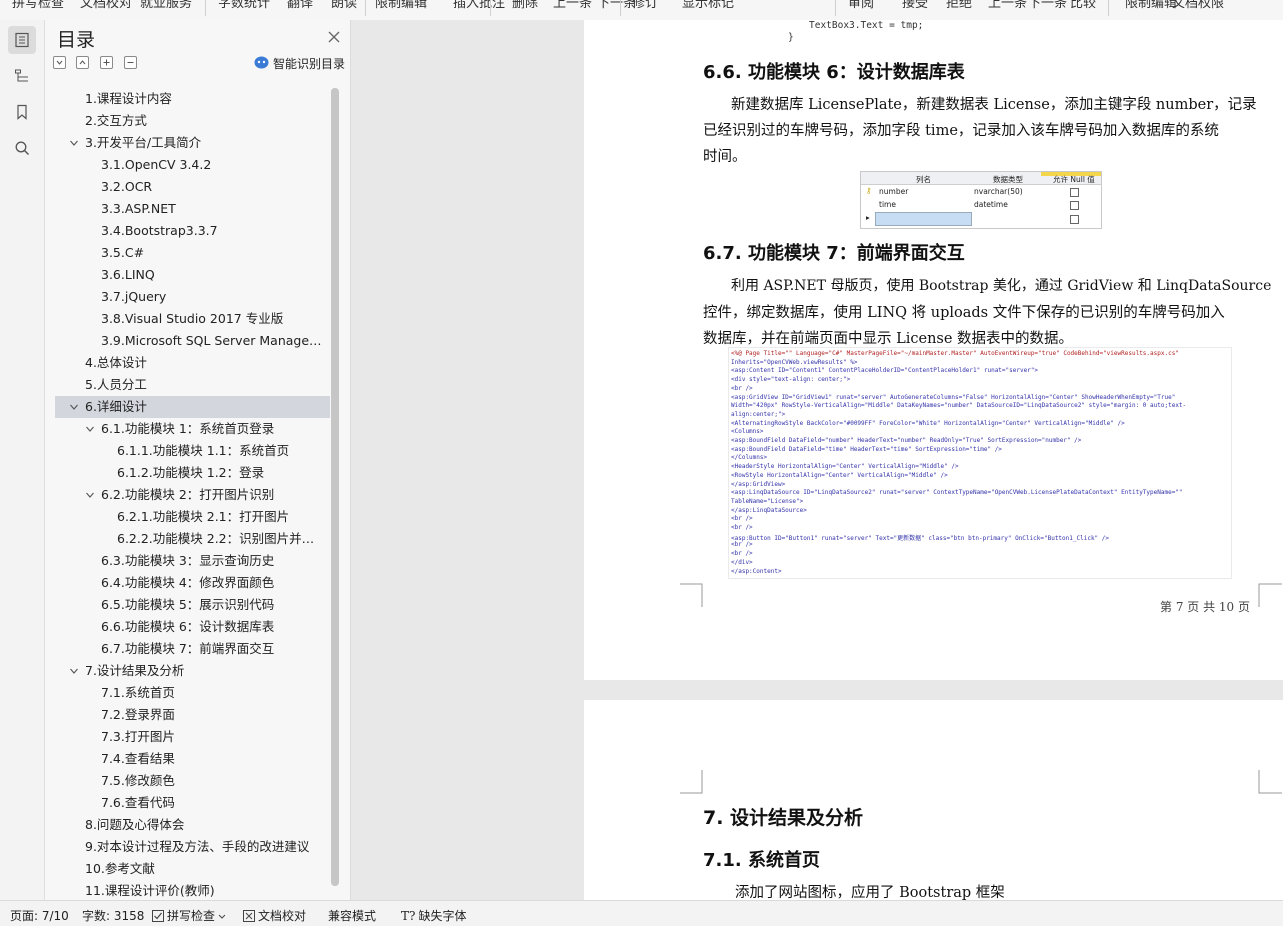  What do you see at coordinates (888, 339) in the screenshot?
I see `paragraph-line: 数据库，并在前端页面中显示 License 数据表中的数据。` at bounding box center [888, 339].